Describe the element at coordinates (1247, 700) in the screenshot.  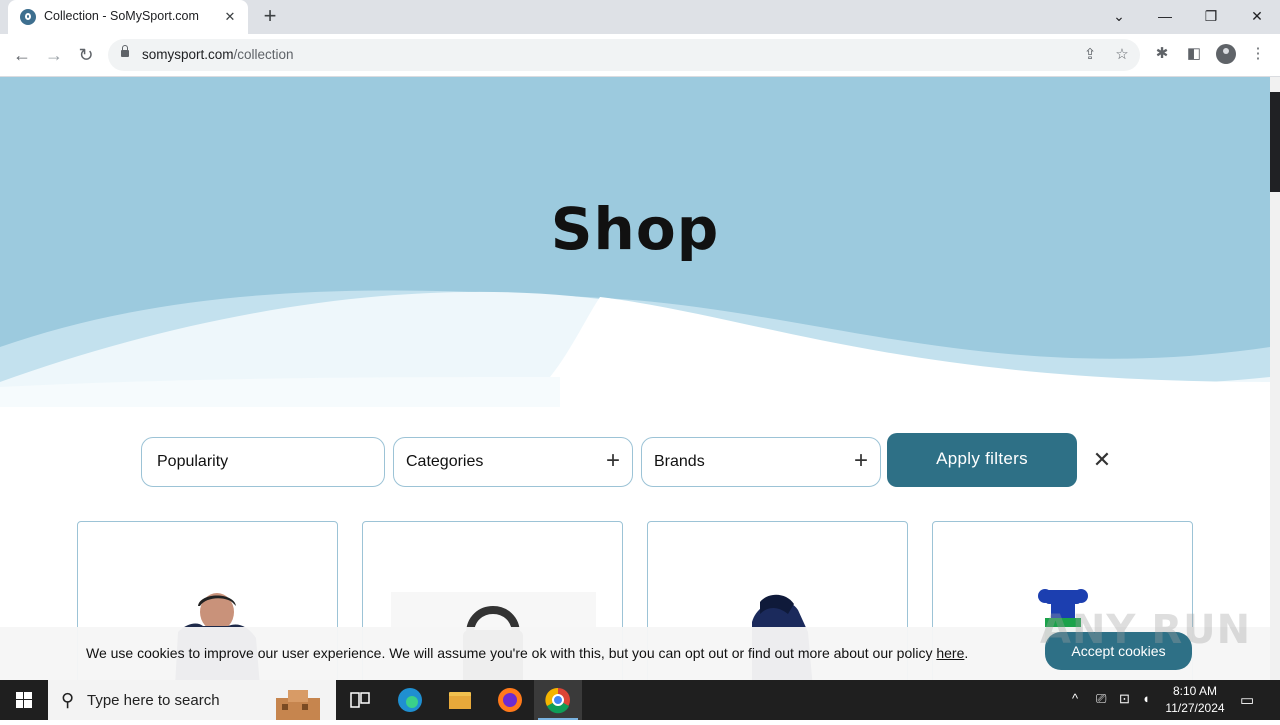
I see `notifications-icon: ▭` at that location.